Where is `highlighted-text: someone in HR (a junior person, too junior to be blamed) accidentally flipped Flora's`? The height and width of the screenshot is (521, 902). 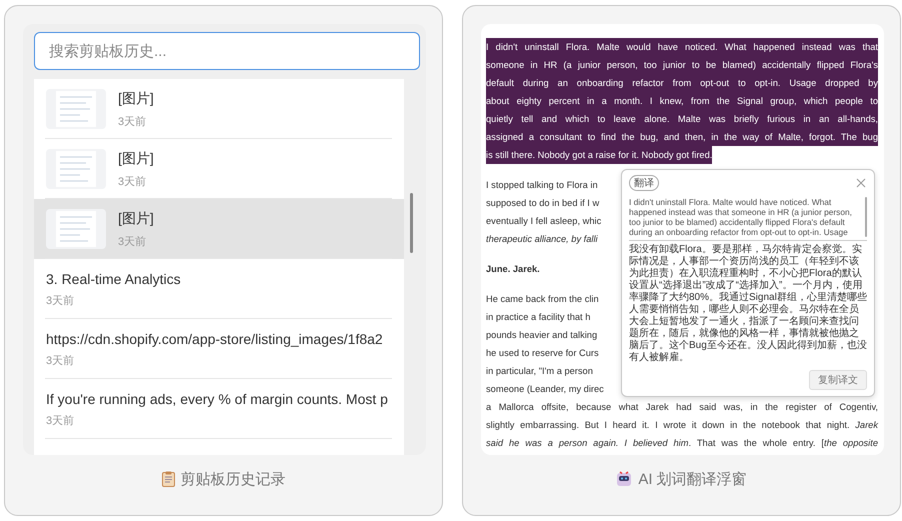
highlighted-text: someone in HR (a junior person, too junior to be blamed) accidentally flipped Flora's is located at coordinates (682, 65).